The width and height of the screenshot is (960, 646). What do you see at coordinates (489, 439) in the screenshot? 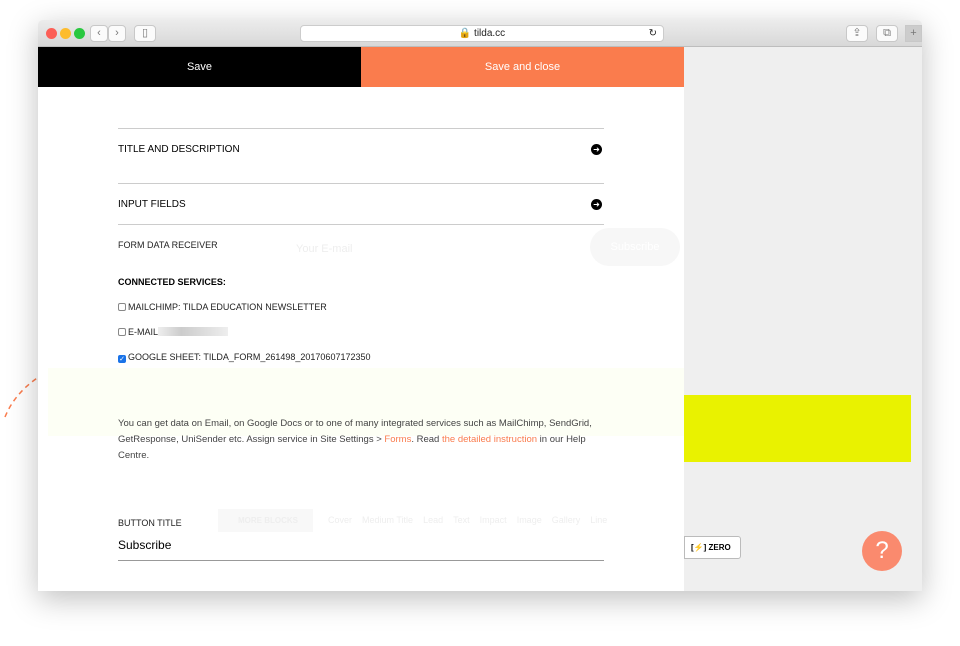
I see `instruction-link: the detailed instruction` at bounding box center [489, 439].